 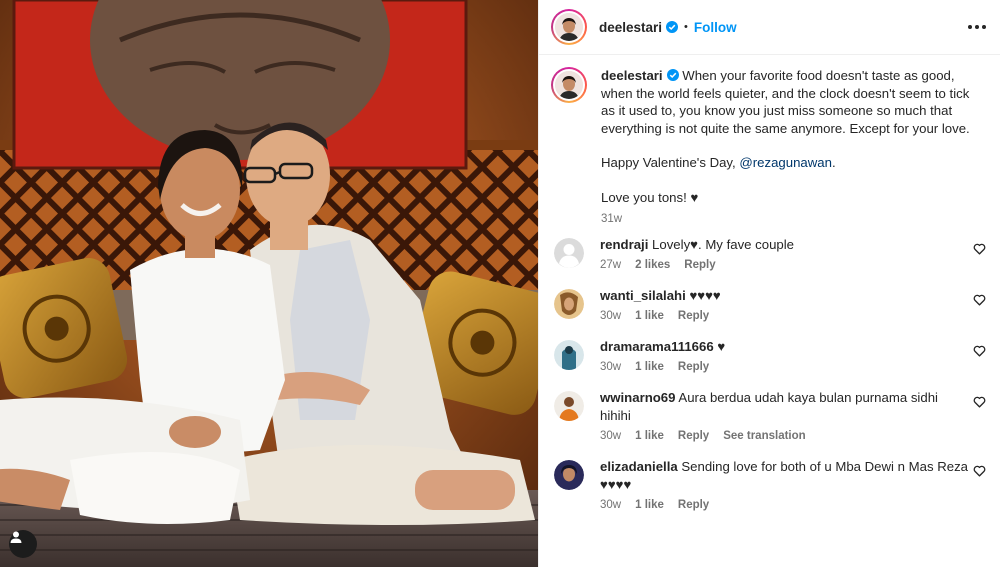 I want to click on comment-username: wanti_silalahi, so click(x=643, y=295).